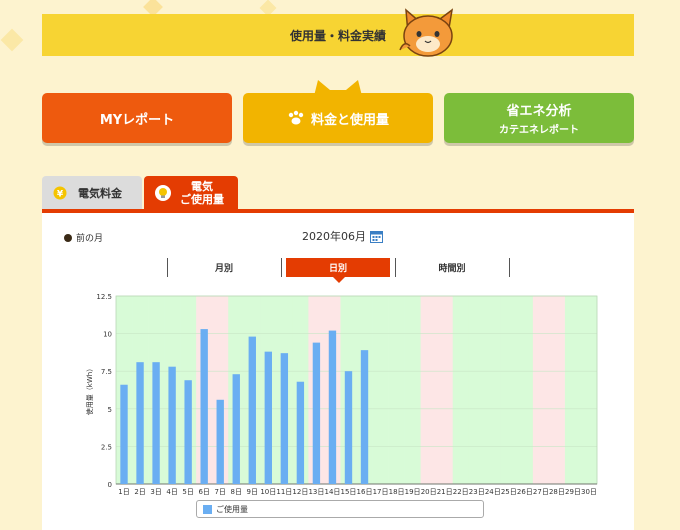 This screenshot has height=530, width=680. What do you see at coordinates (381, 492) in the screenshot?
I see `x-tick-label: 17日` at bounding box center [381, 492].